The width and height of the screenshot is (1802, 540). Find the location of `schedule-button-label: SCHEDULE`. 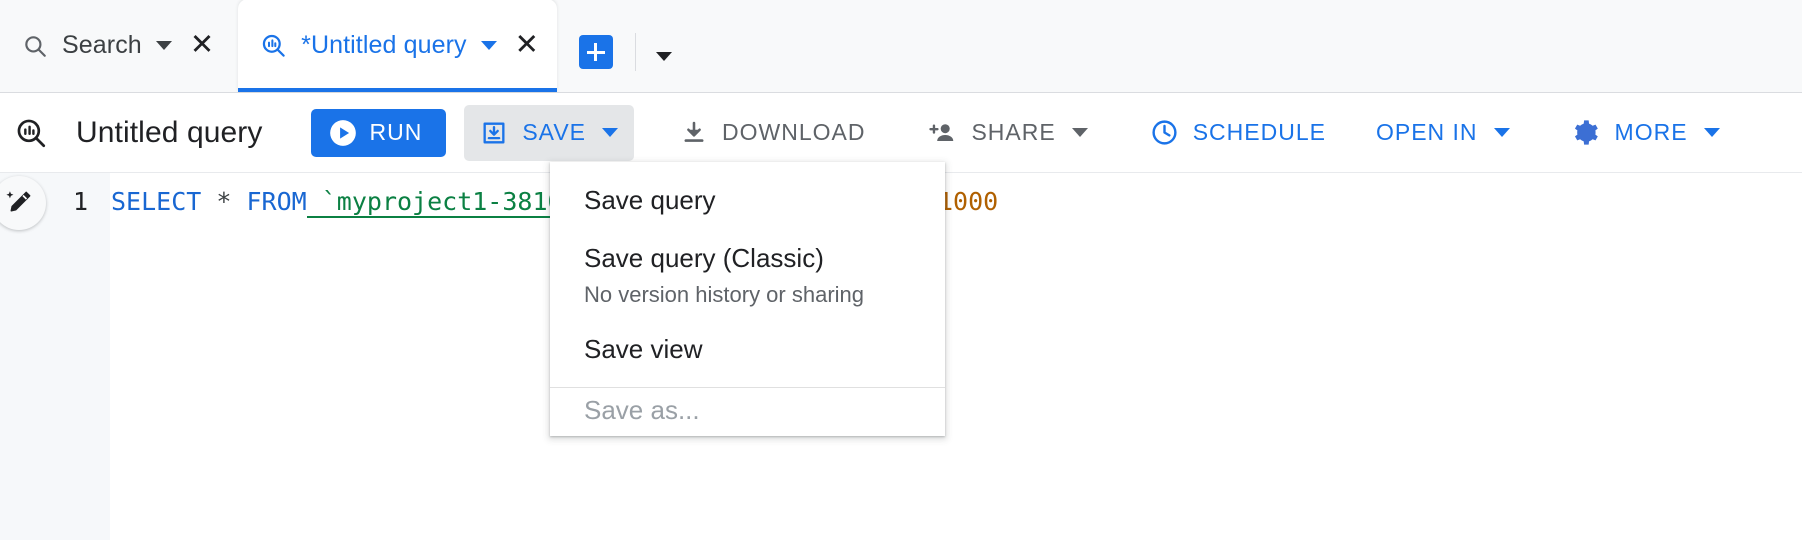

schedule-button-label: SCHEDULE is located at coordinates (1259, 132).